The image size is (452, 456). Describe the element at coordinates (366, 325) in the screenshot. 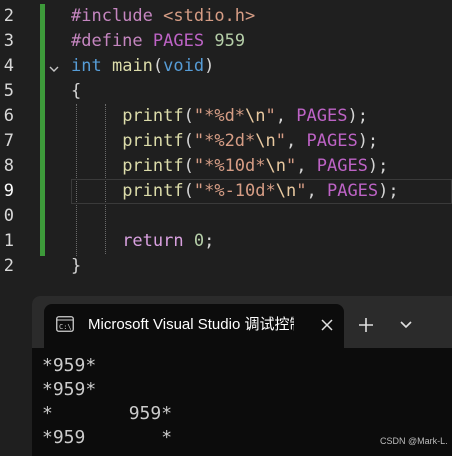

I see `plus-icon` at that location.